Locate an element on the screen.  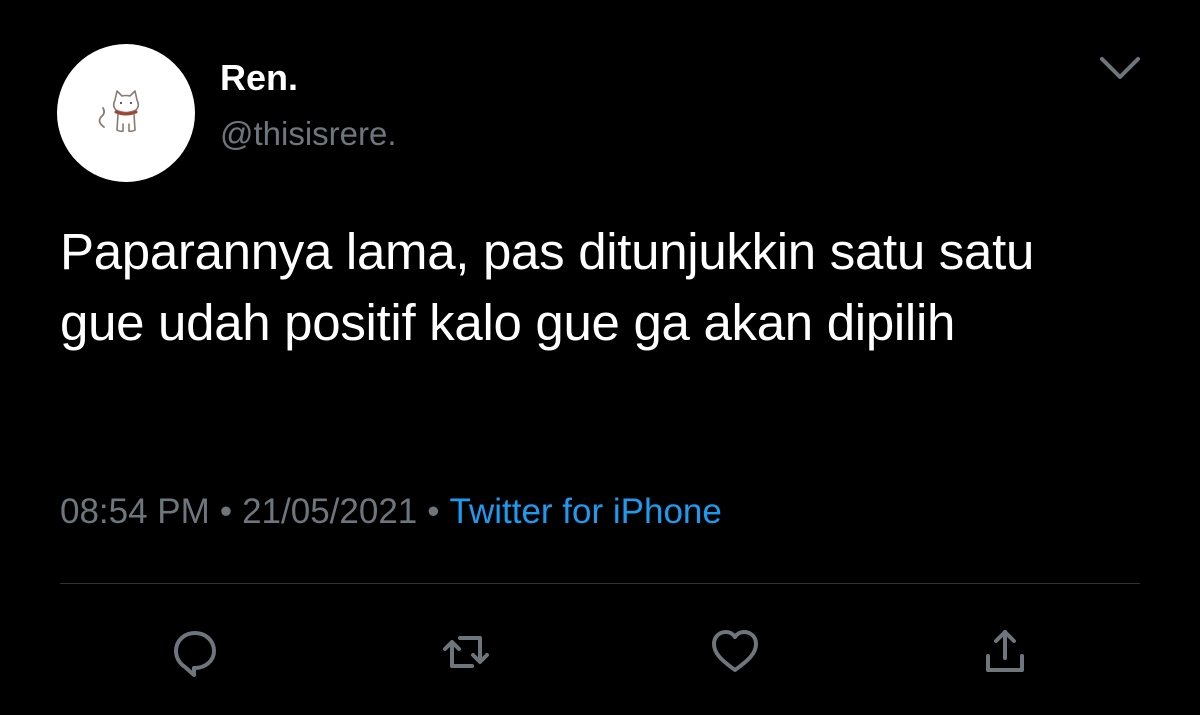
tweet-source-link: Twitter for iPhone is located at coordinates (586, 511).